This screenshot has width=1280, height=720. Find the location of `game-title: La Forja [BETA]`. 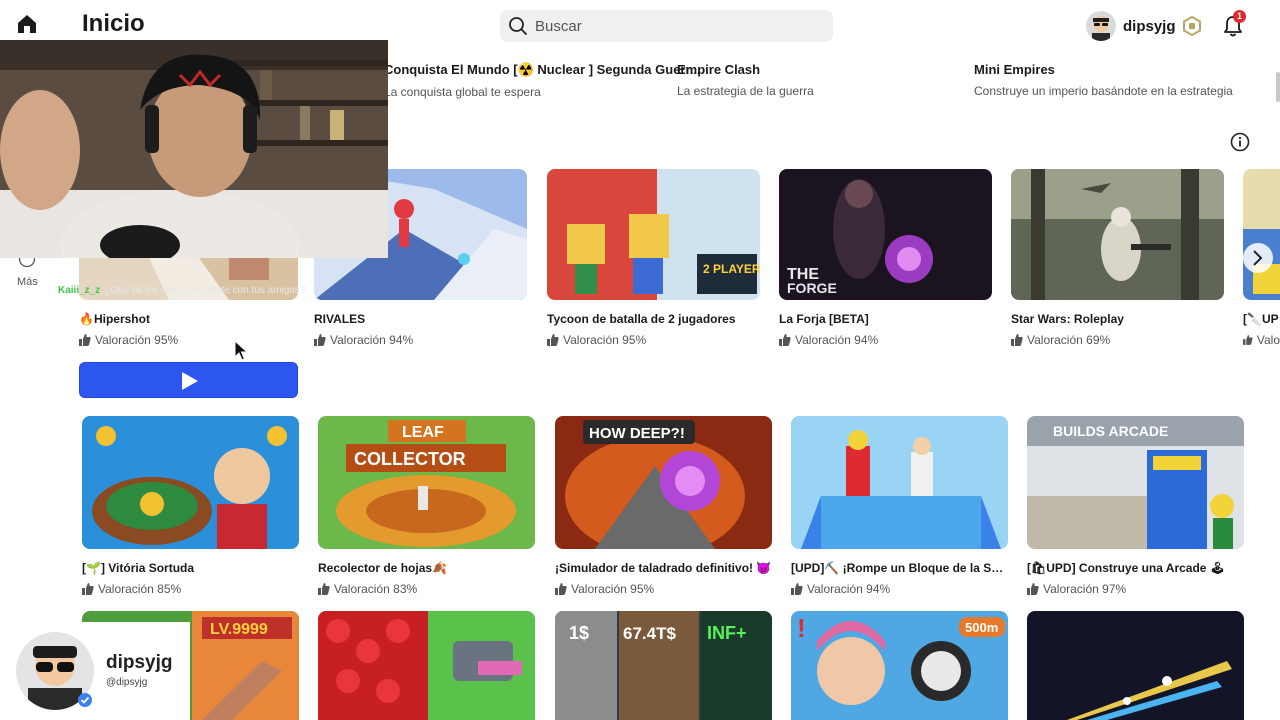

game-title: La Forja [BETA] is located at coordinates (885, 319).